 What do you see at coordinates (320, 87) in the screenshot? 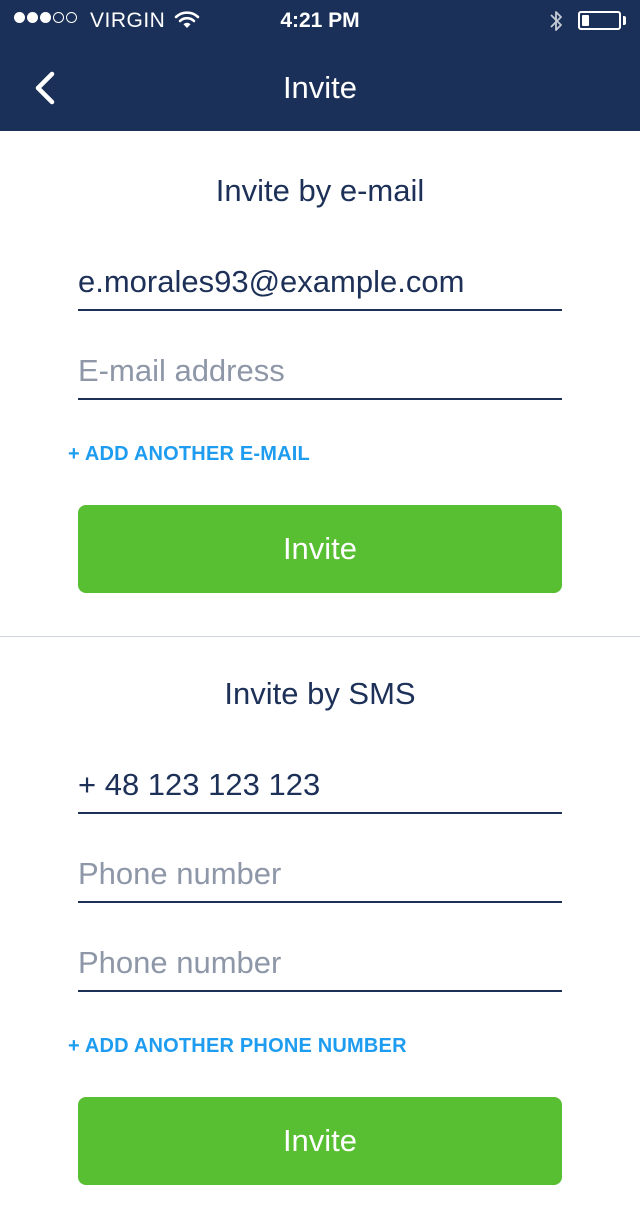
I see `page-title: Invite` at bounding box center [320, 87].